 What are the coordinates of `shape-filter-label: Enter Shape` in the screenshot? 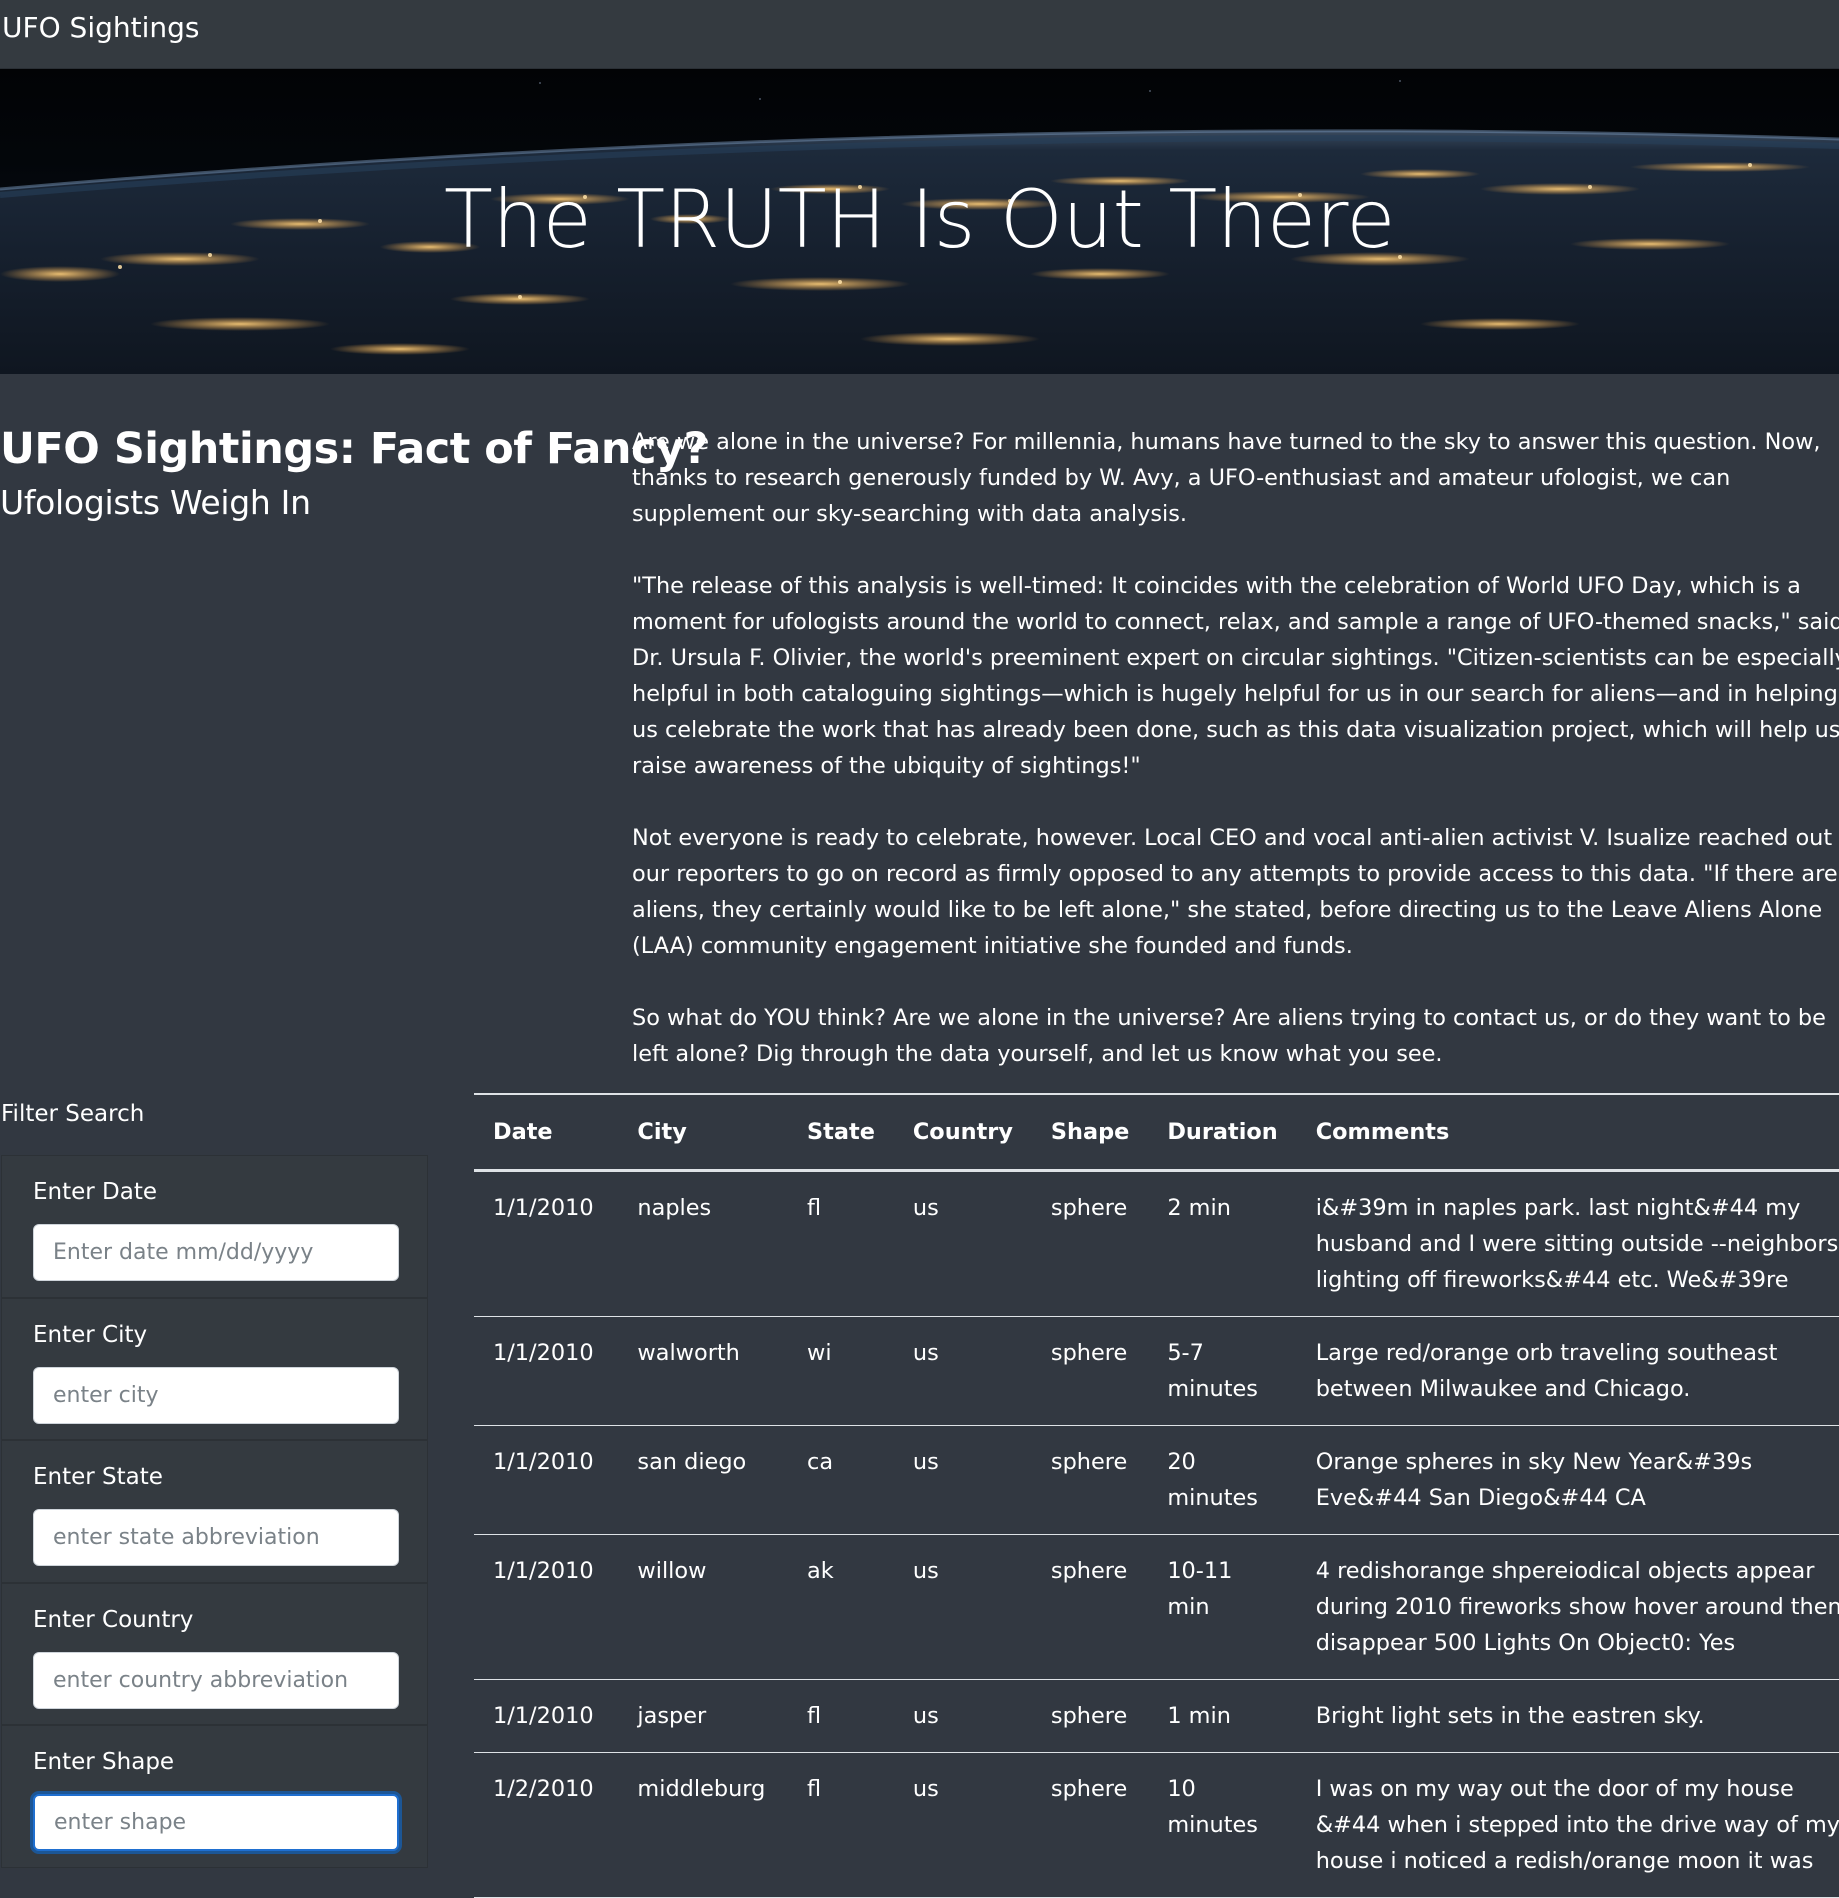 It's located at (104, 1762).